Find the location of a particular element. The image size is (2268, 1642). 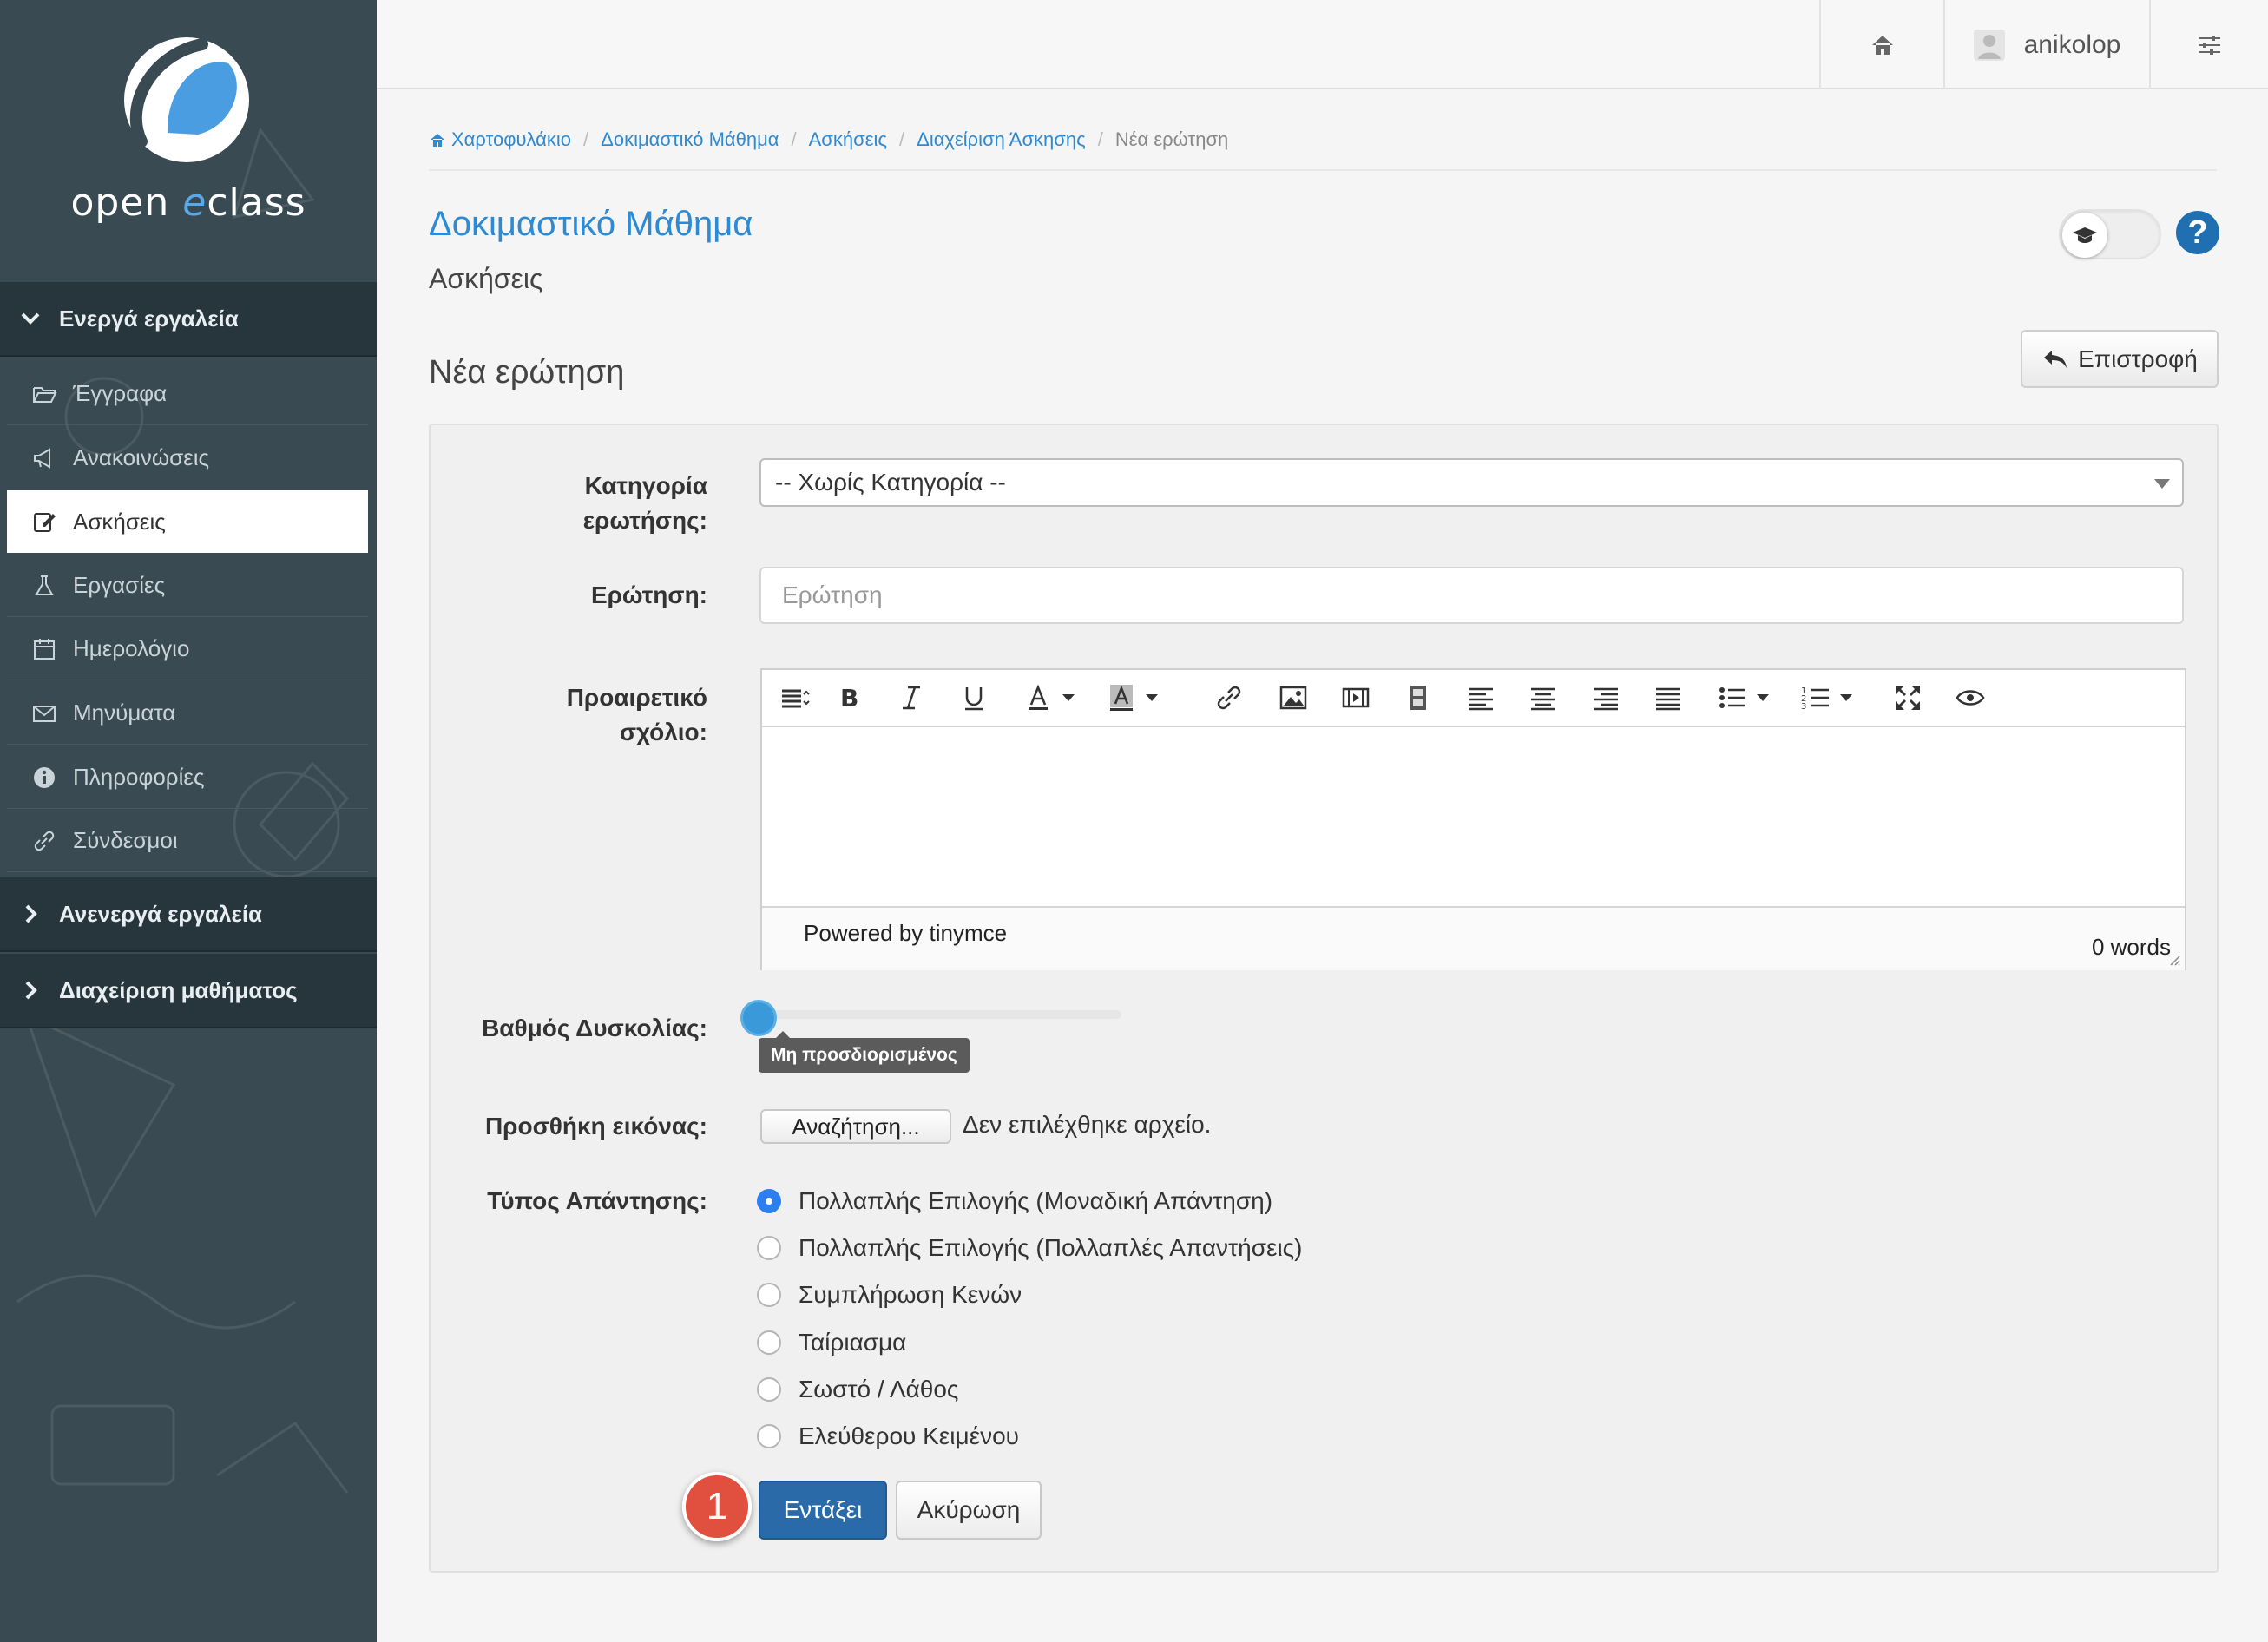

bold-button: B is located at coordinates (848, 697).